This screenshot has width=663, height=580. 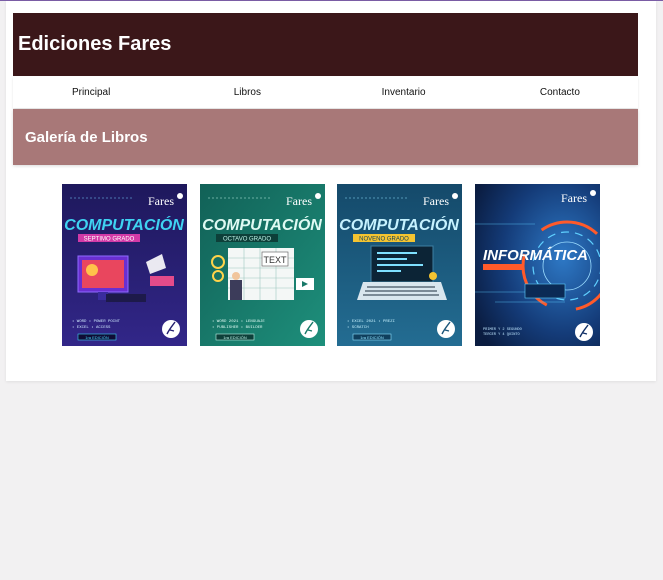 I want to click on svg-text: TEXT, so click(x=275, y=260).